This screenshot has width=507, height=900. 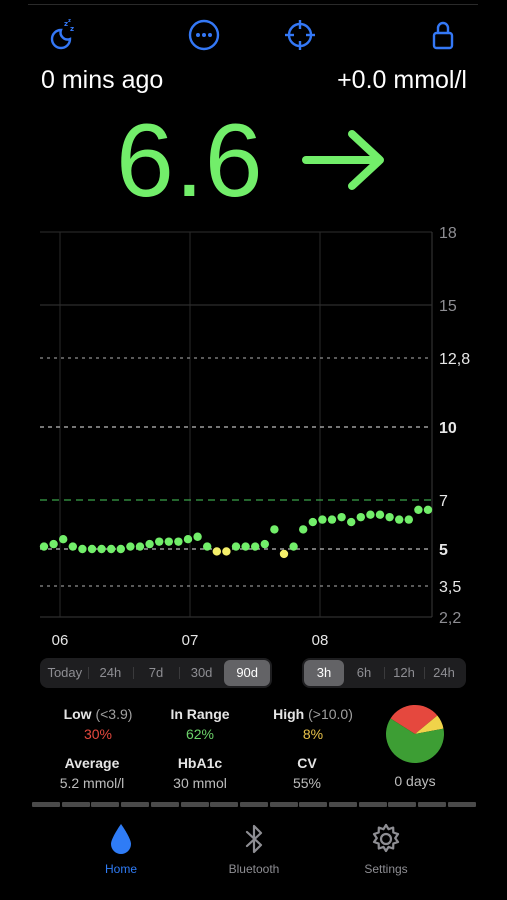 I want to click on tab-bluetooth-label: Bluetooth, so click(x=254, y=869).